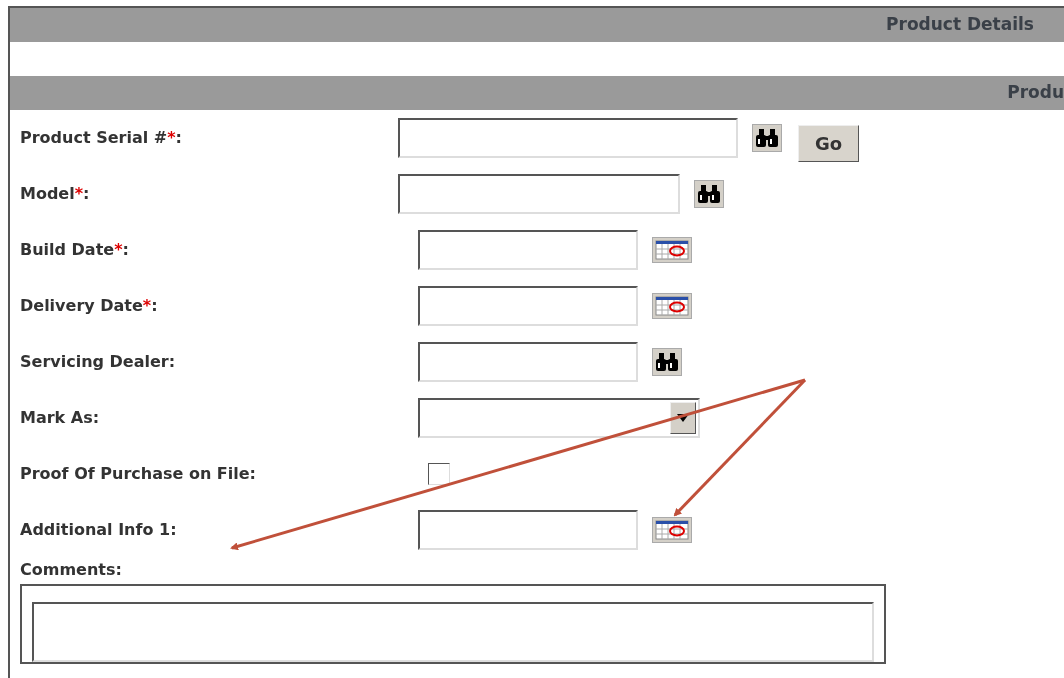 The height and width of the screenshot is (678, 1064). Describe the element at coordinates (99, 530) in the screenshot. I see `field-label: Additional Info 1:` at that location.